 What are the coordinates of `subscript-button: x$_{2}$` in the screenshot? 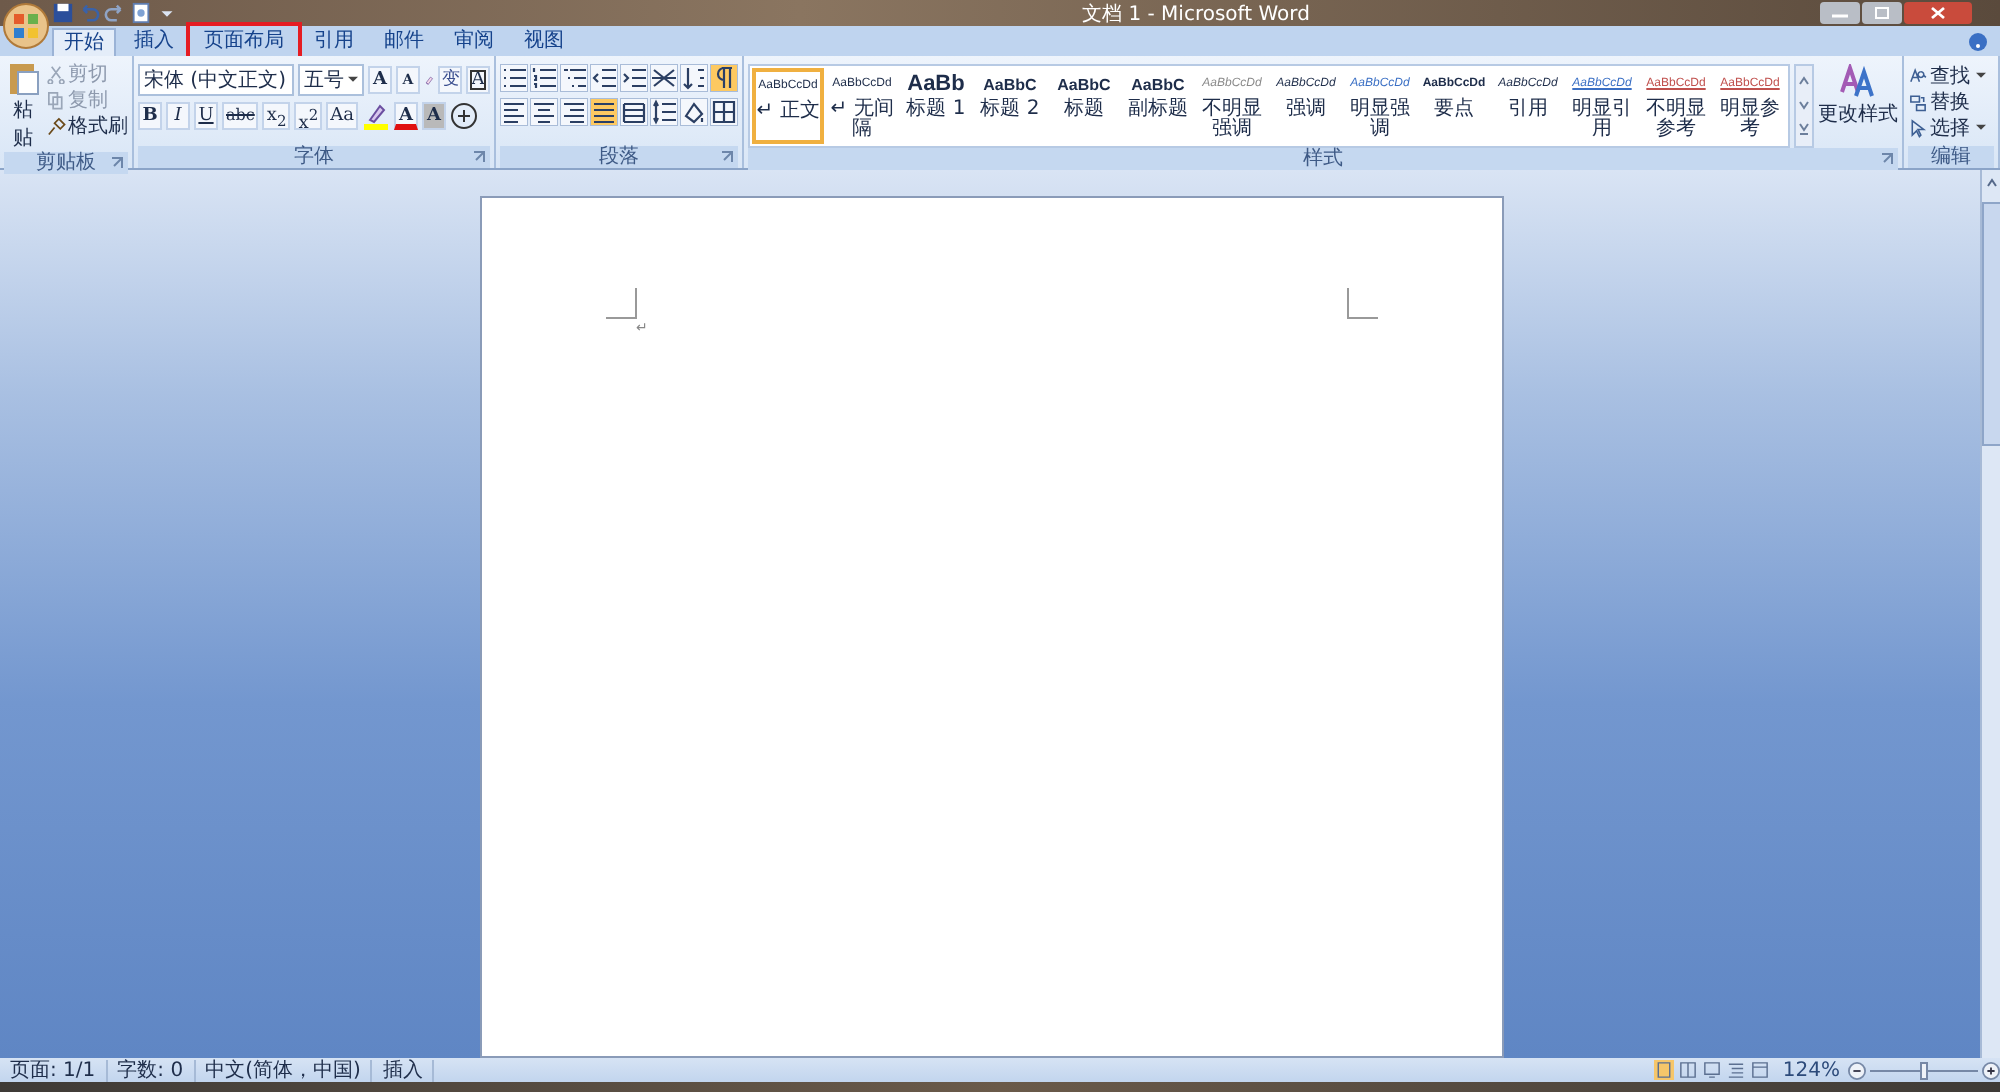 It's located at (276, 116).